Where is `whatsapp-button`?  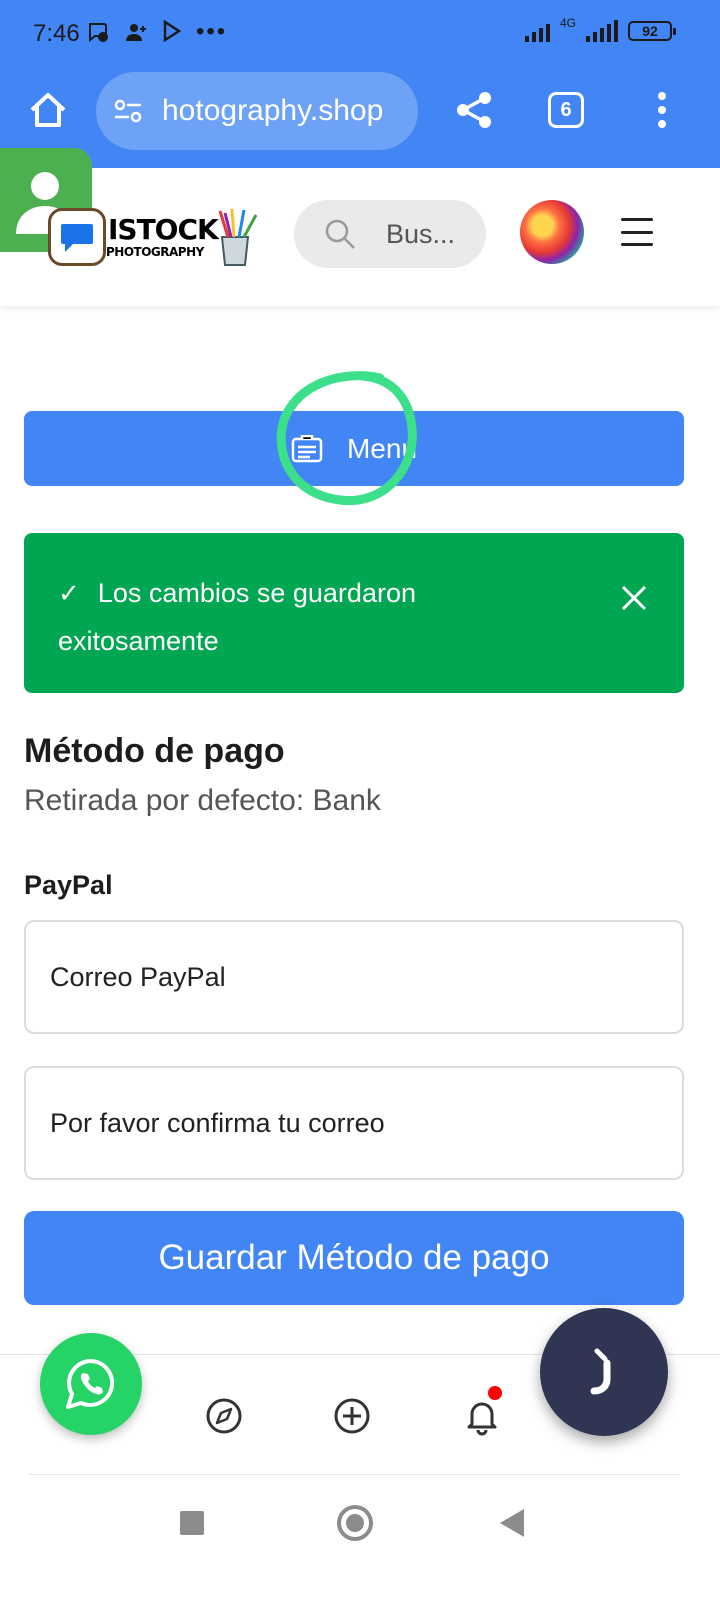 whatsapp-button is located at coordinates (91, 1384).